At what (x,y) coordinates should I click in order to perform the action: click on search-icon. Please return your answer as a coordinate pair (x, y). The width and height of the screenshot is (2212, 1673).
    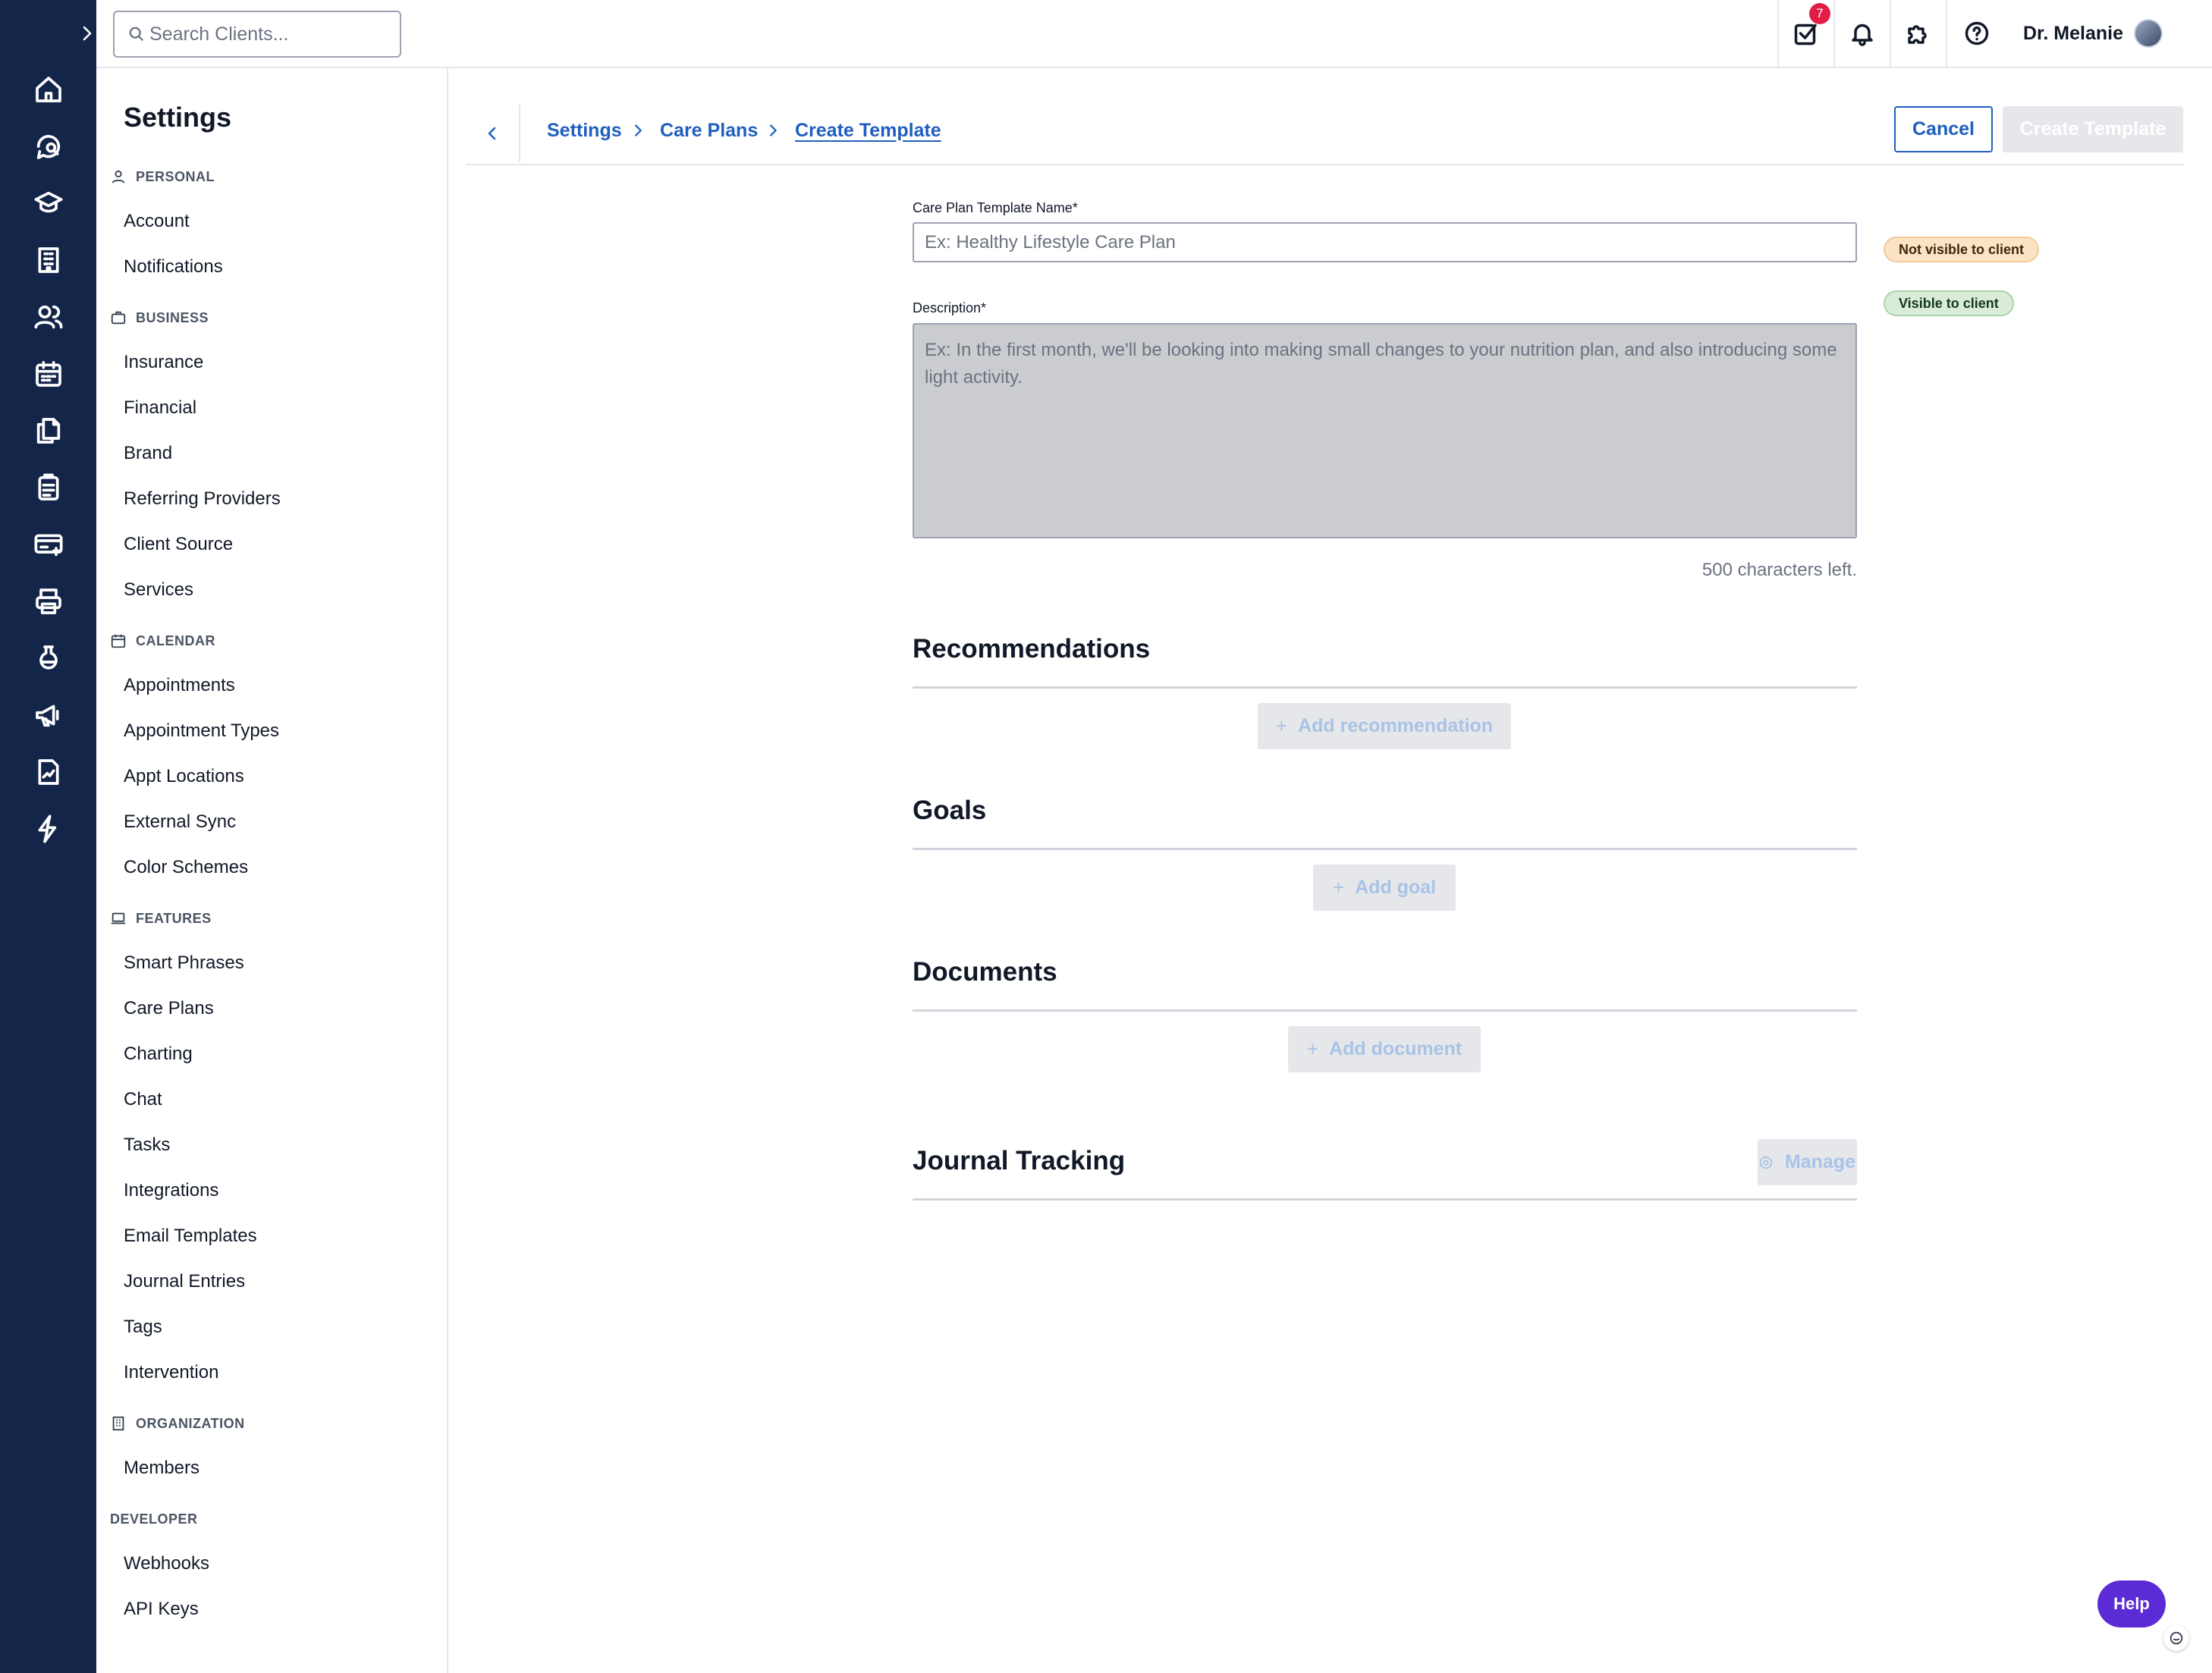
    Looking at the image, I should click on (136, 34).